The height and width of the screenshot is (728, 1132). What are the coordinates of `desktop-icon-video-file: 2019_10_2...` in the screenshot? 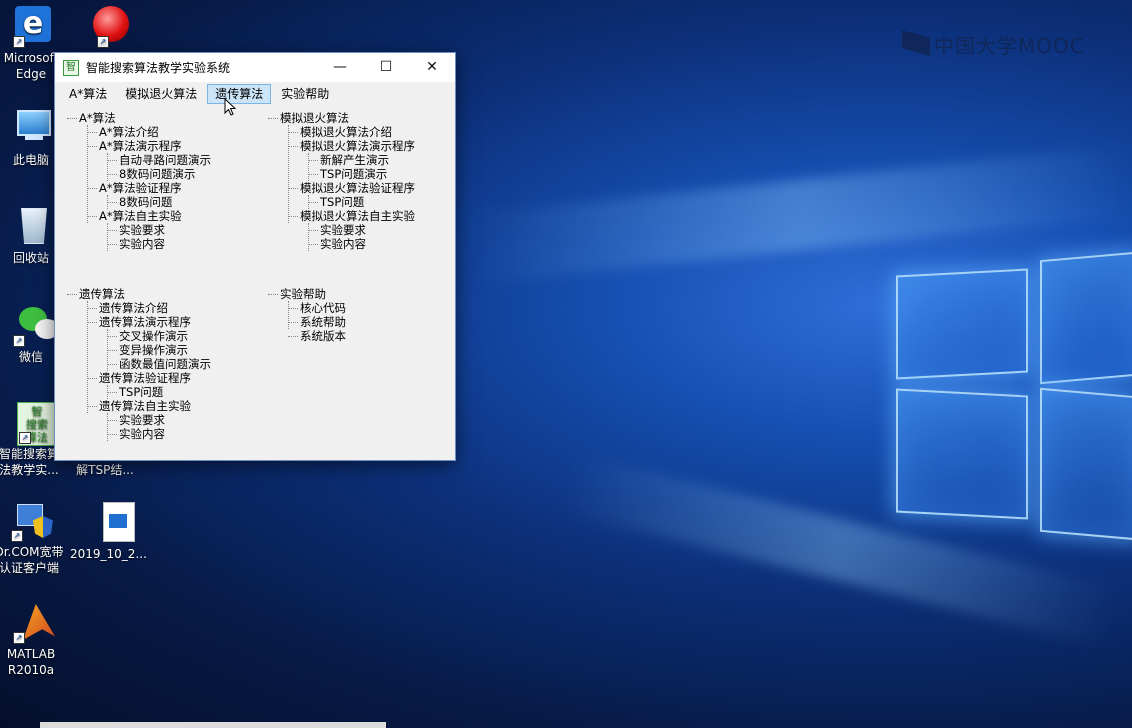 It's located at (108, 532).